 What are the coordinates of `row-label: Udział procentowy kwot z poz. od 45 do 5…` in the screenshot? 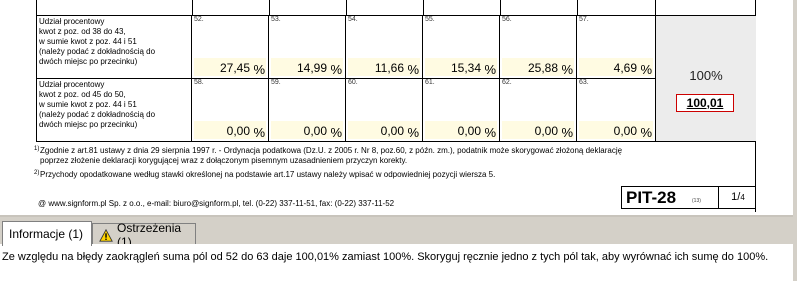 It's located at (114, 110).